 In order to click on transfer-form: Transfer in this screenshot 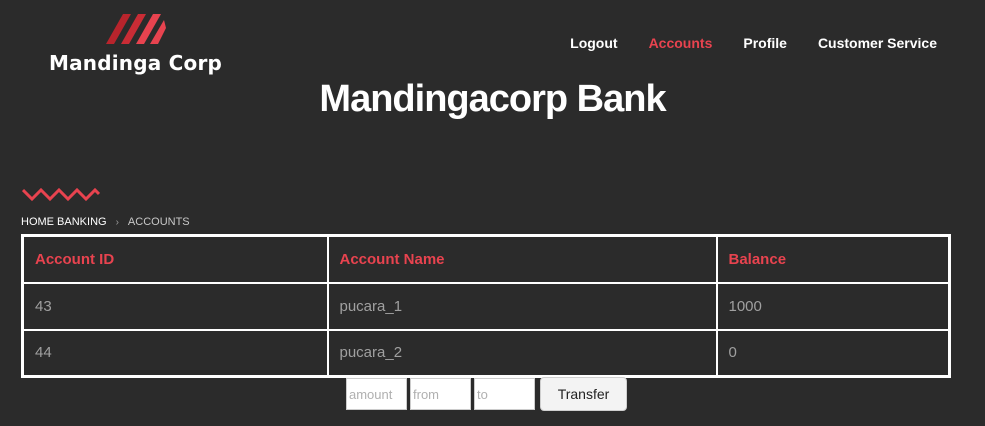, I will do `click(486, 394)`.